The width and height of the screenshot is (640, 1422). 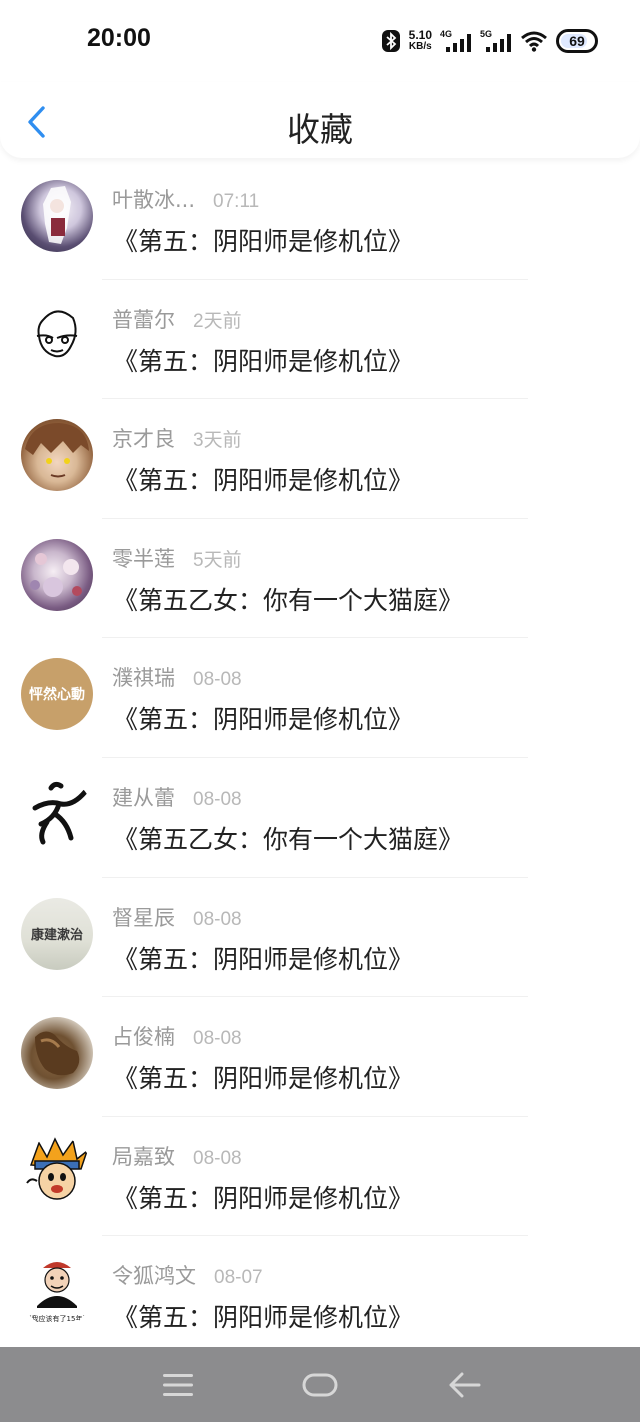 I want to click on system-nav-bar, so click(x=320, y=1384).